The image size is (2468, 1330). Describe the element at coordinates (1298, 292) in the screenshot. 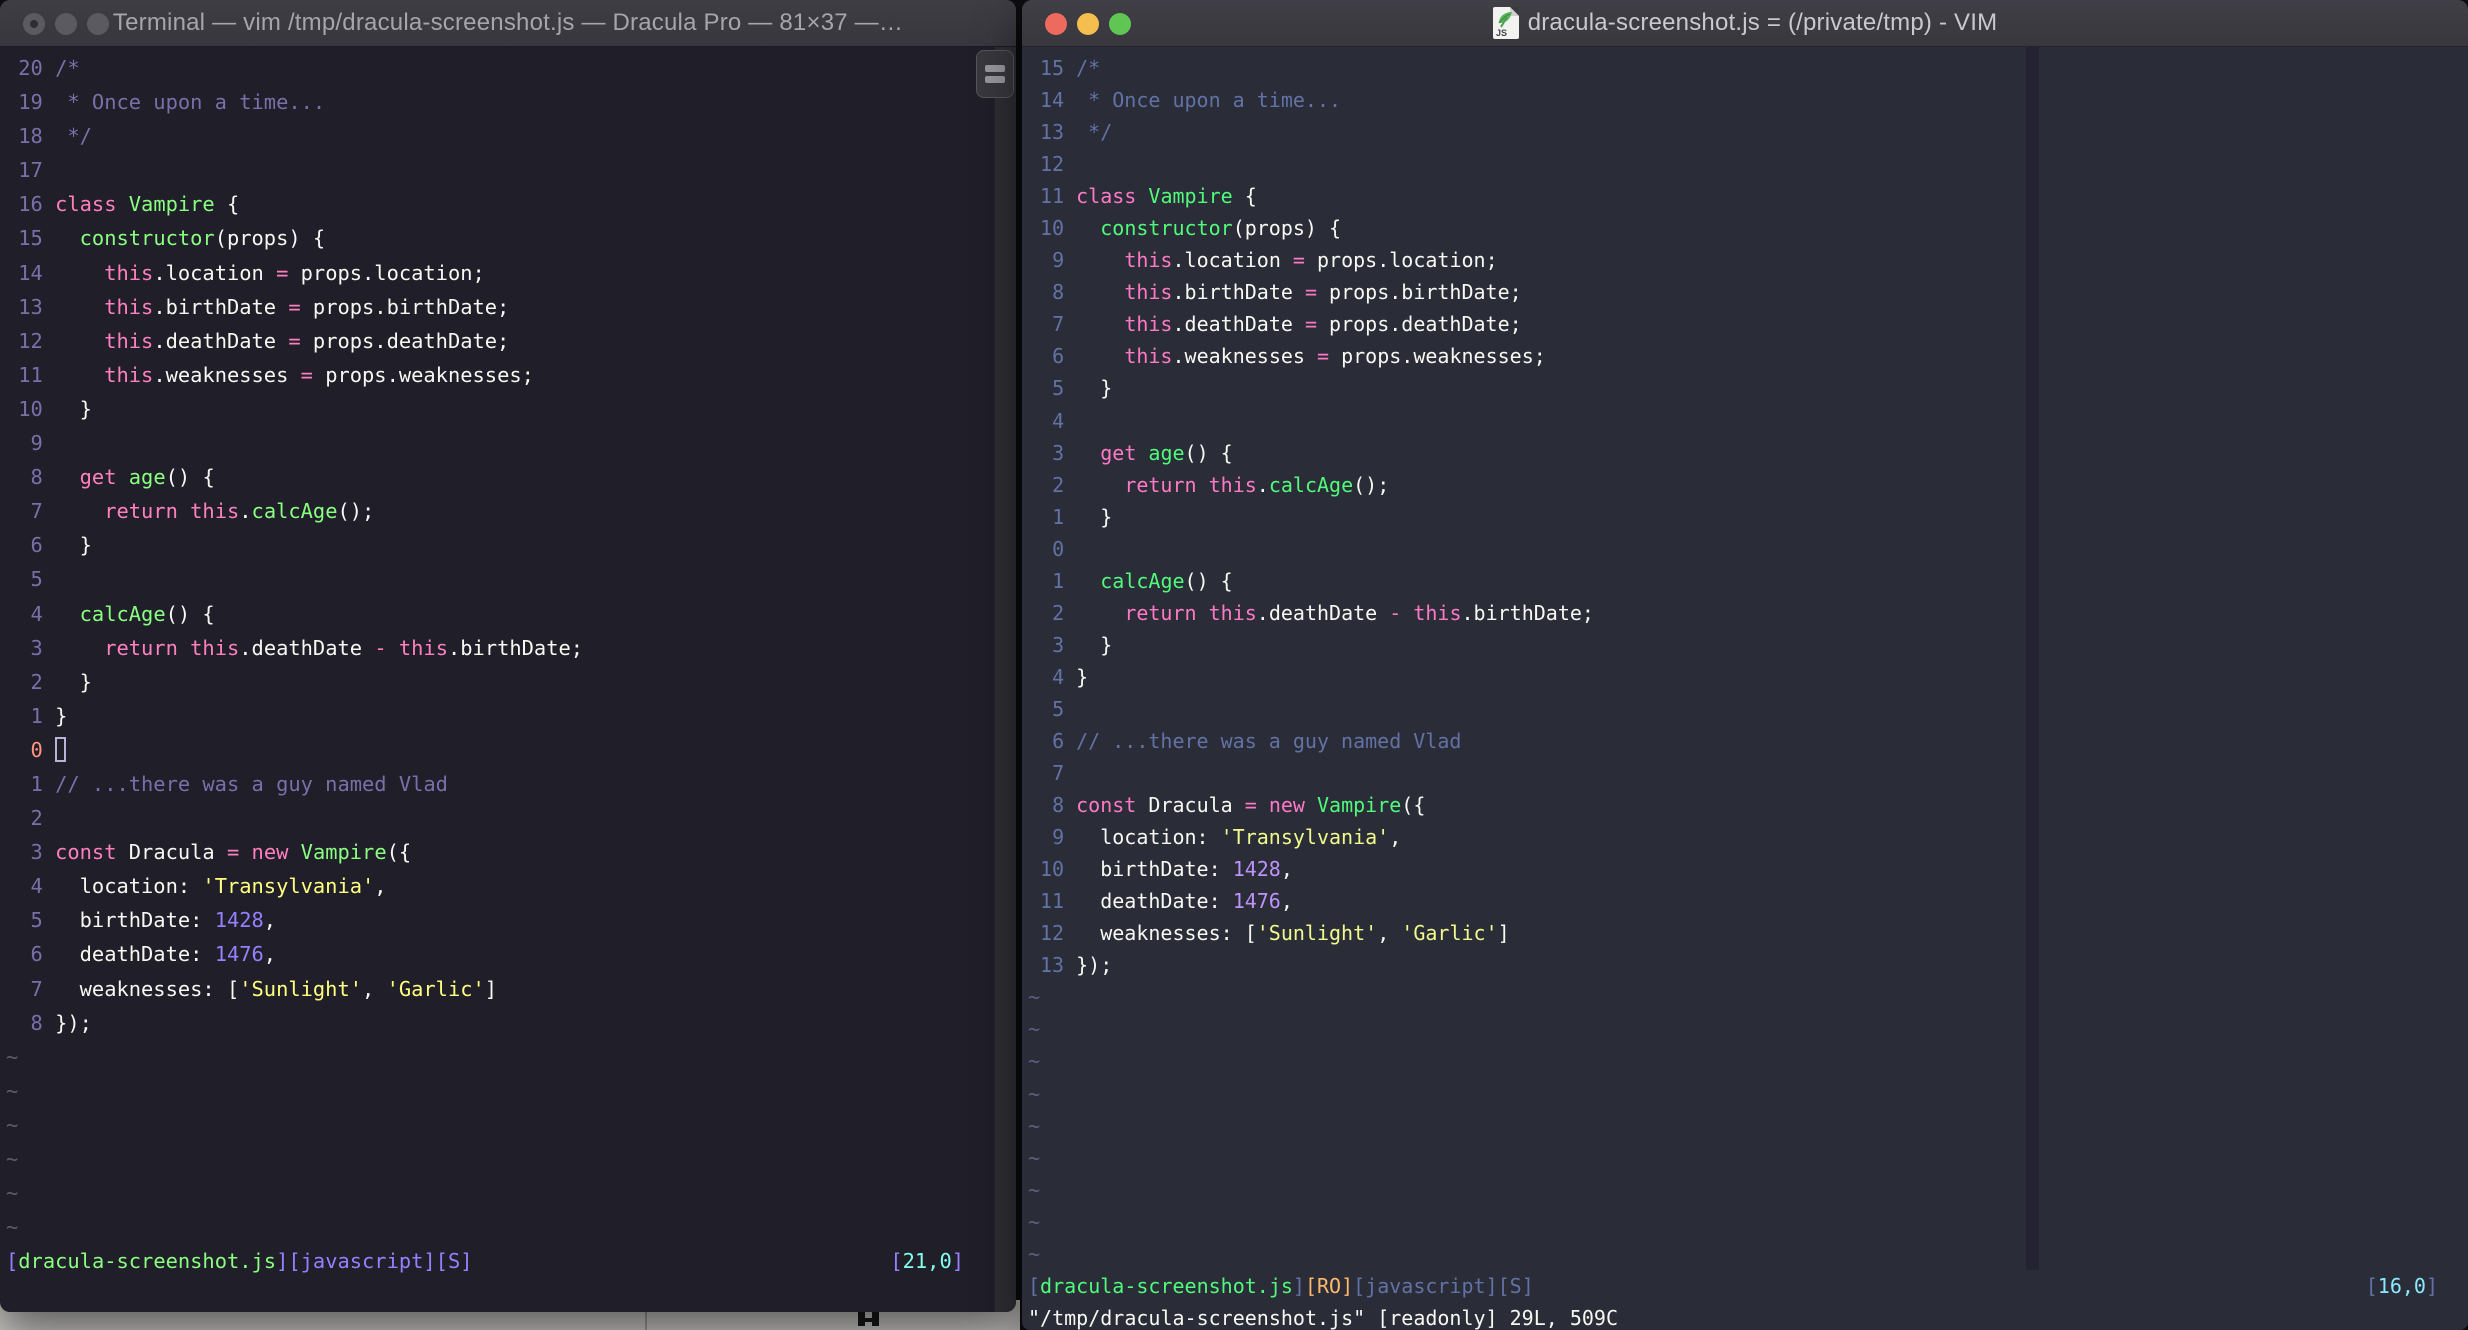

I see `code-text: this.birthDate = props.birthDate;` at that location.